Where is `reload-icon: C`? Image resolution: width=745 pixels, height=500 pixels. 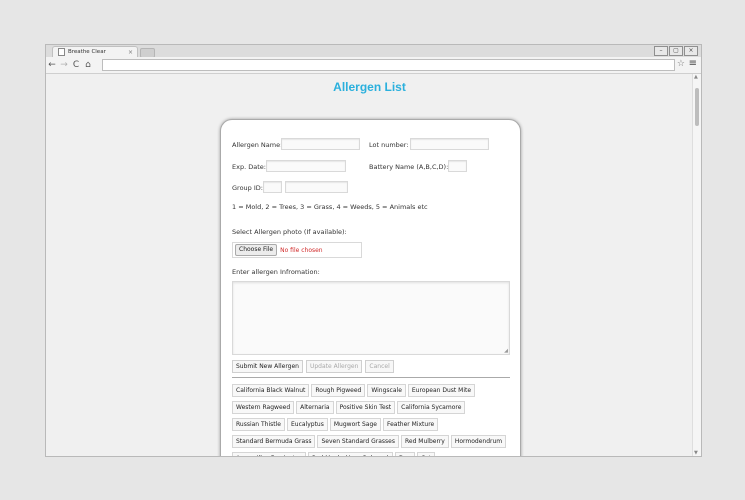
reload-icon: C is located at coordinates (76, 65).